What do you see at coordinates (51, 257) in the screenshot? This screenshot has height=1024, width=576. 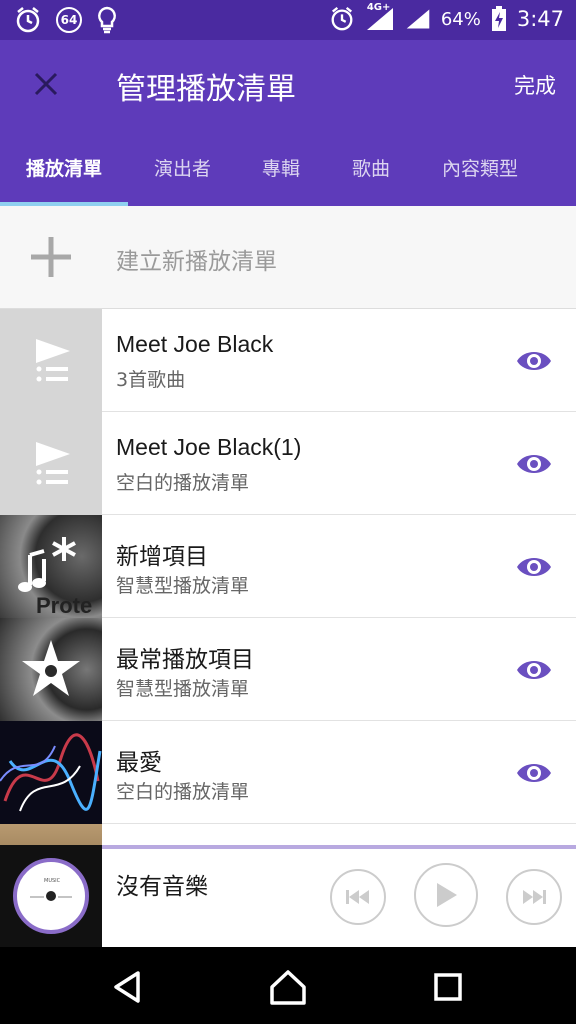 I see `plus-icon` at bounding box center [51, 257].